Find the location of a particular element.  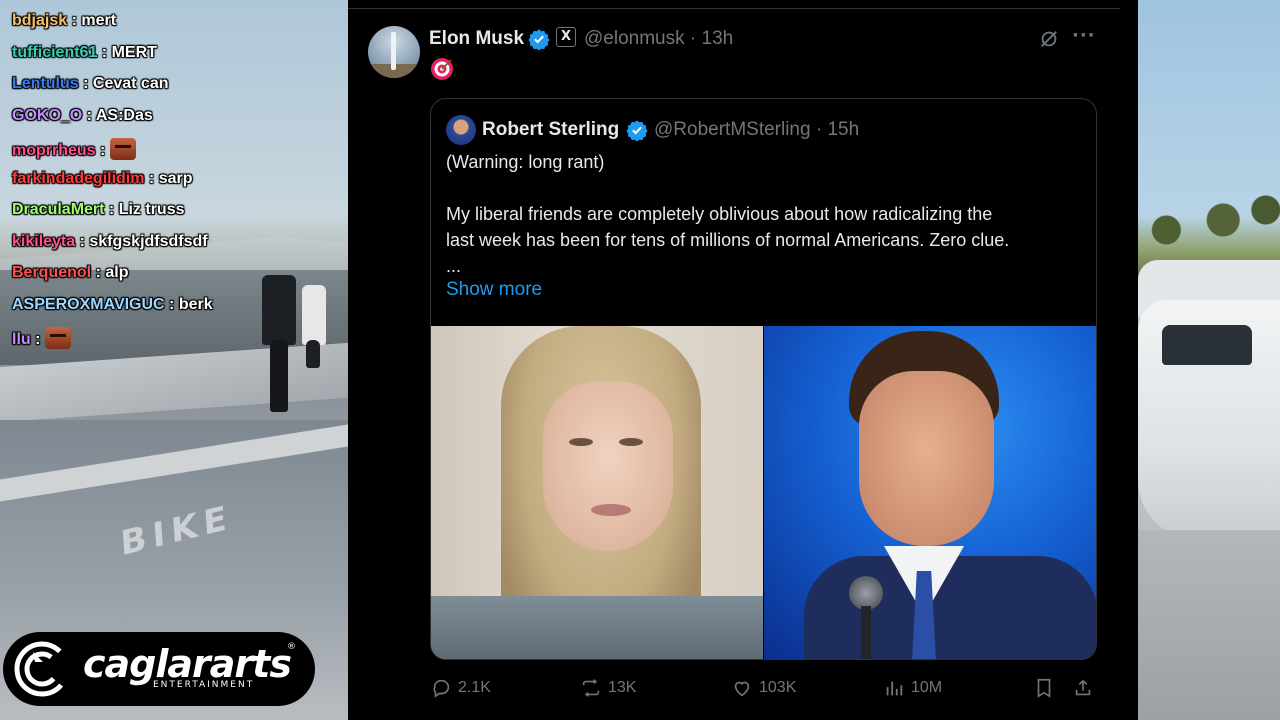

show-more-link: Show more is located at coordinates (494, 290).